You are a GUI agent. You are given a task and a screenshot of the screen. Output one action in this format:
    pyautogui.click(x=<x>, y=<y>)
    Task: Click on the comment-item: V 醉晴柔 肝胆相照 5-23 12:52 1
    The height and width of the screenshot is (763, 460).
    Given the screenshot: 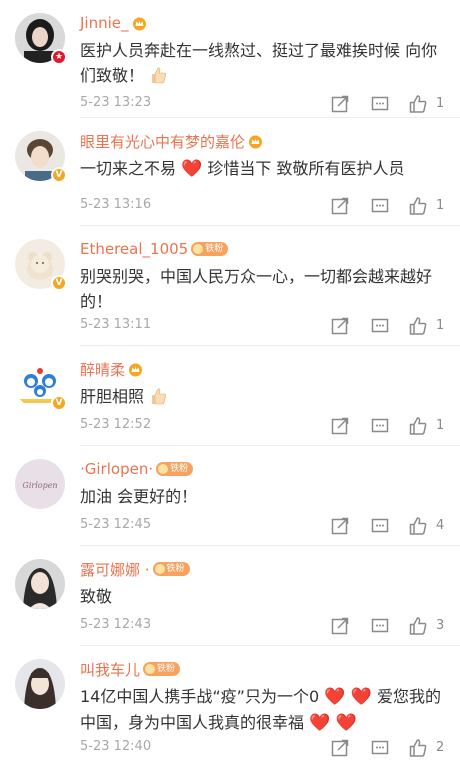 What is the action you would take?
    pyautogui.click(x=230, y=396)
    